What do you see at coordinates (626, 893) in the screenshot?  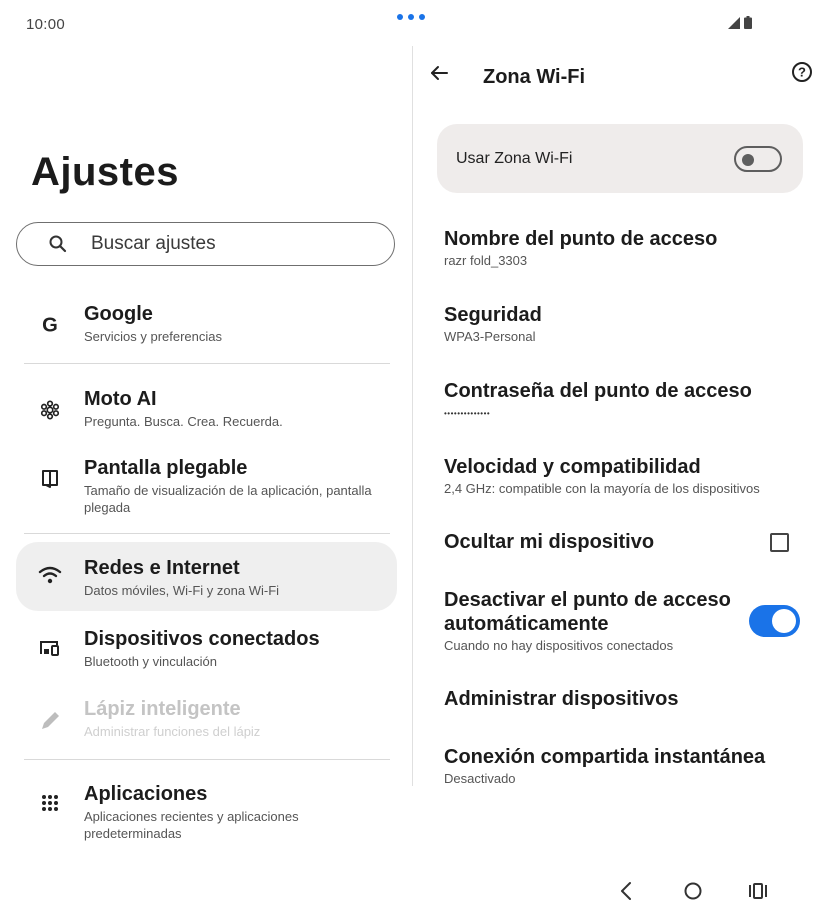 I see `nav-back-icon` at bounding box center [626, 893].